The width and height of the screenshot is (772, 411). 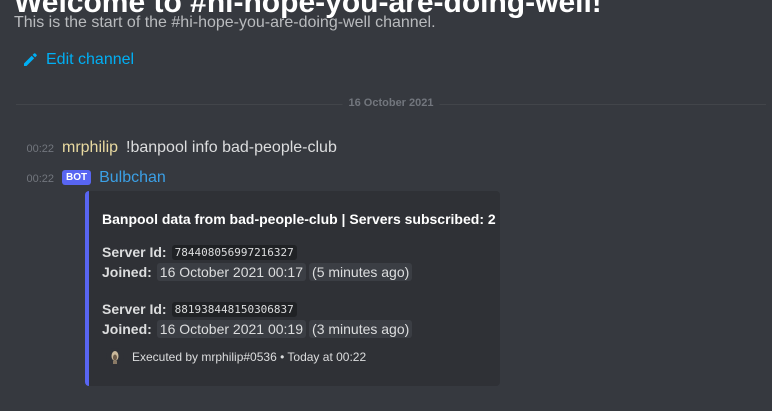 What do you see at coordinates (234, 252) in the screenshot?
I see `server-id-value: 784408056997216327` at bounding box center [234, 252].